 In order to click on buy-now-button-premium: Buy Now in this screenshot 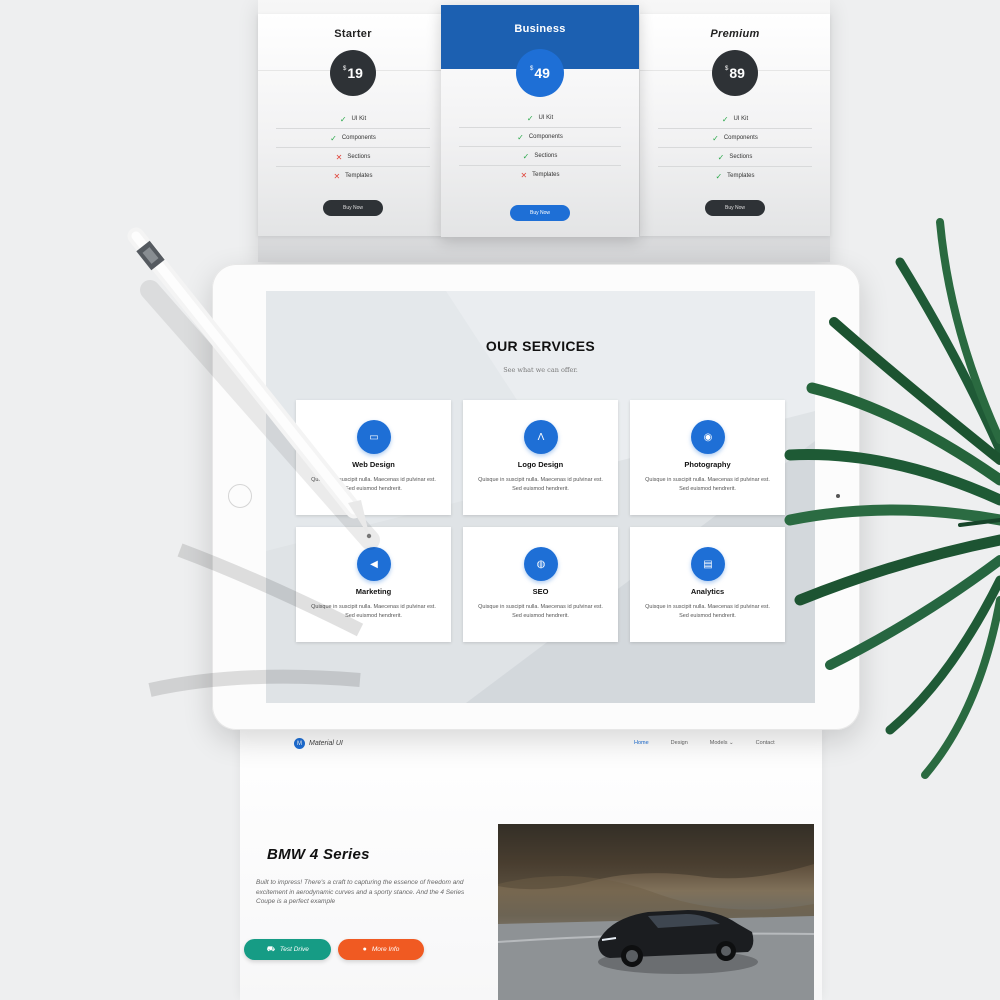, I will do `click(735, 208)`.